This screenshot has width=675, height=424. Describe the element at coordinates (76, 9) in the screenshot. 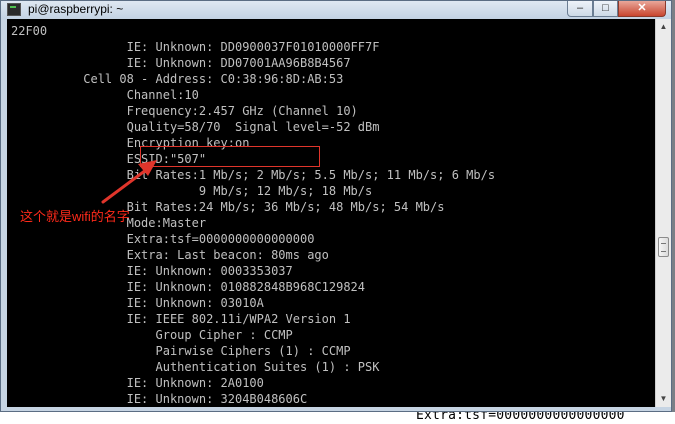

I see `window-title: pi@raspberrypi: ~` at that location.